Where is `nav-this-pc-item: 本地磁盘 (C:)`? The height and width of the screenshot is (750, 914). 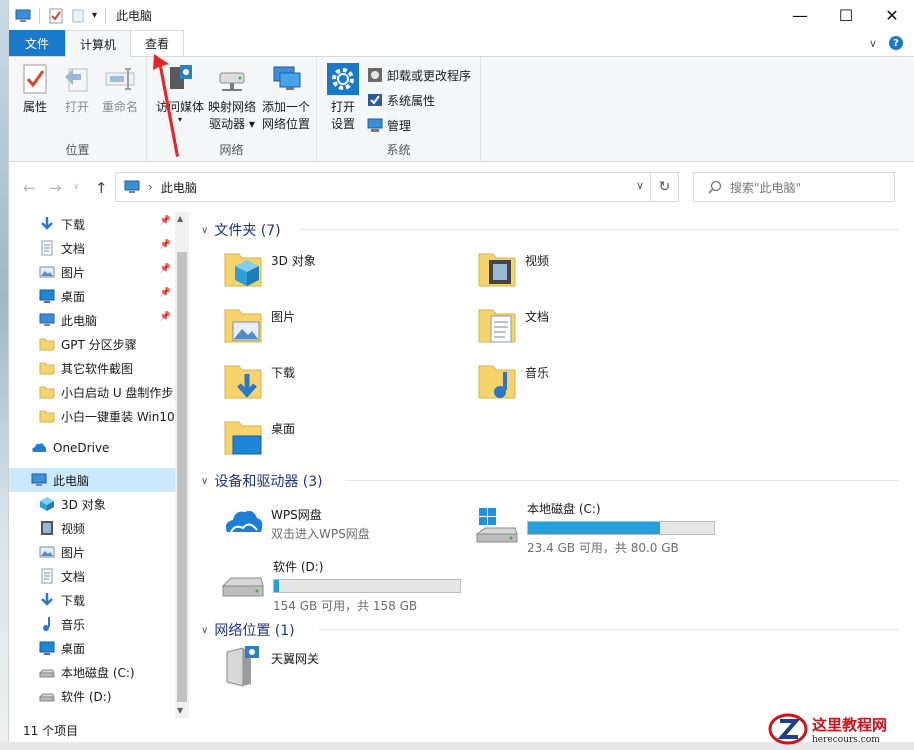 nav-this-pc-item: 本地磁盘 (C:) is located at coordinates (92, 672).